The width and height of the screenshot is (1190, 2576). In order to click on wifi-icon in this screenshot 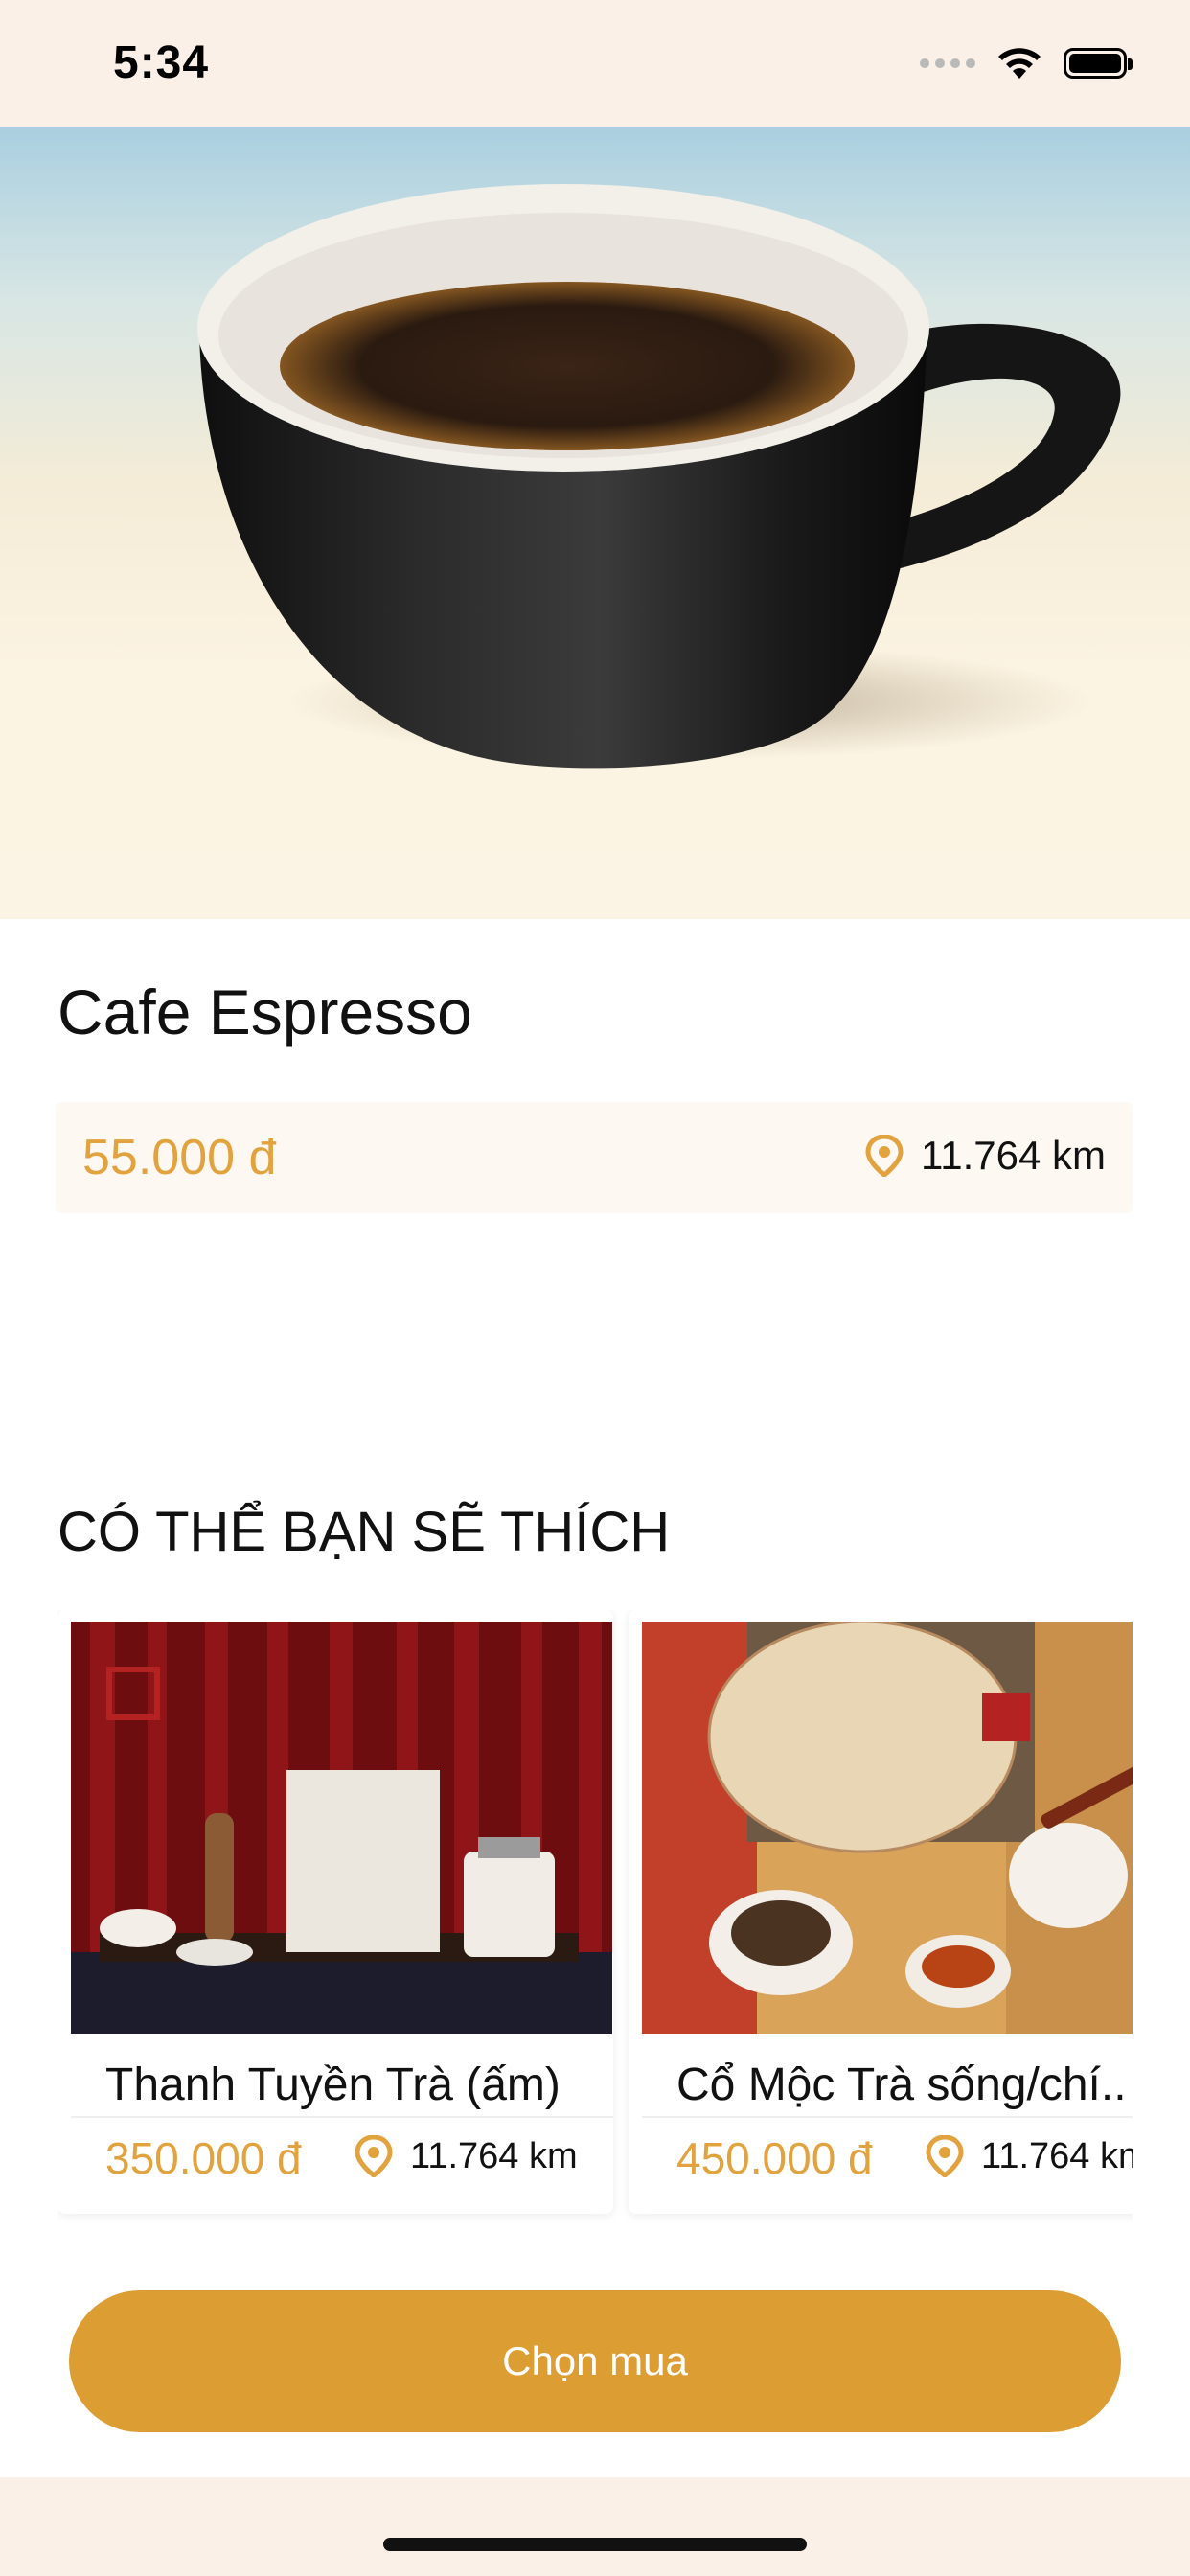, I will do `click(1019, 63)`.